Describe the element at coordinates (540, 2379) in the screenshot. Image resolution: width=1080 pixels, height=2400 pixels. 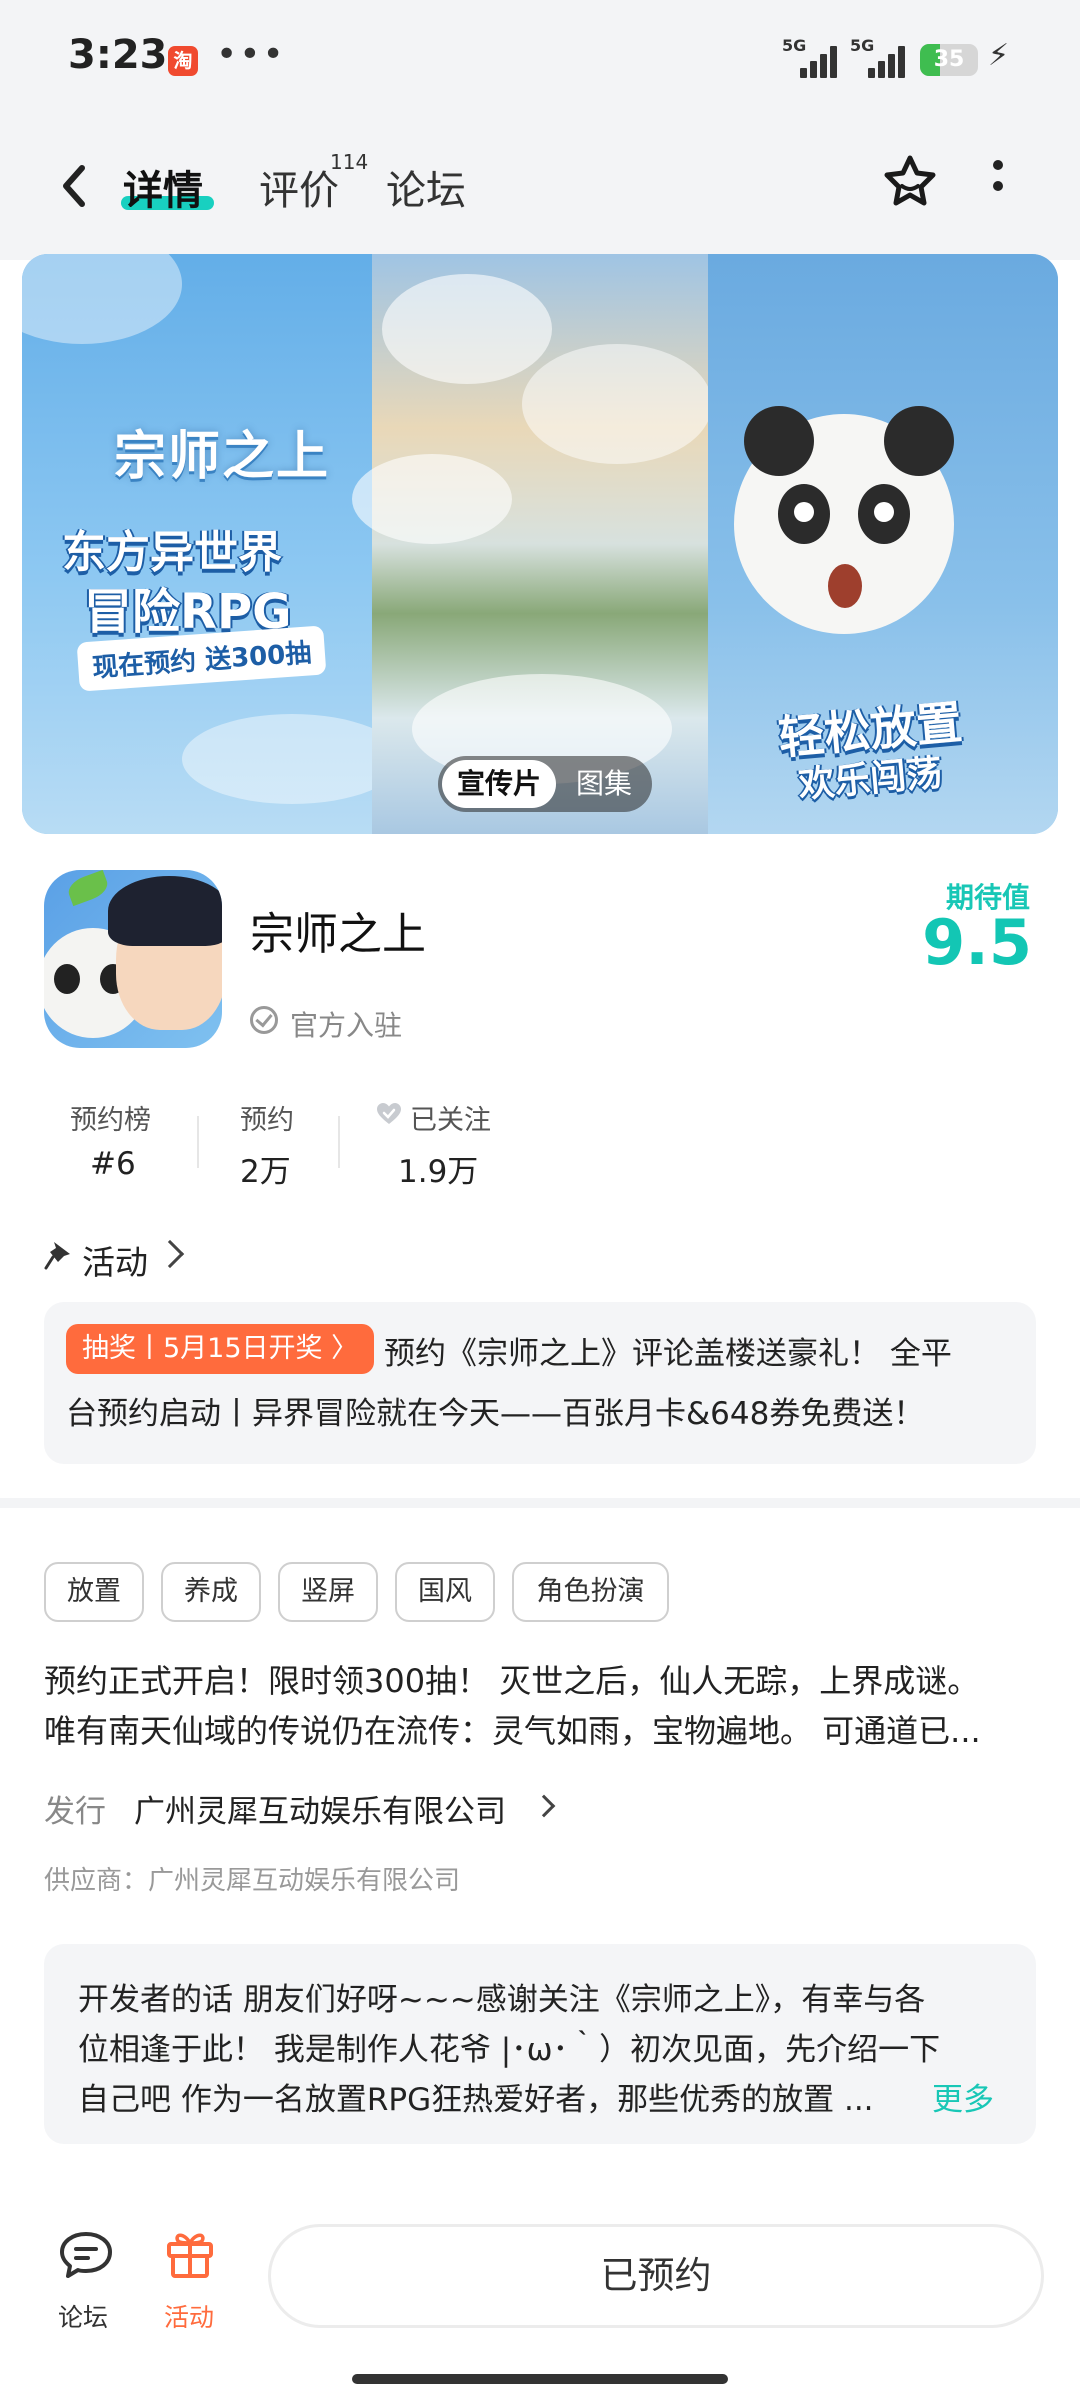
I see `home-indicator` at that location.